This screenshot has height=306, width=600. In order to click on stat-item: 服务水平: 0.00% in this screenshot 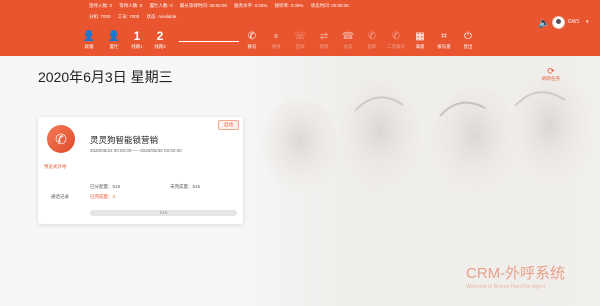, I will do `click(251, 5)`.